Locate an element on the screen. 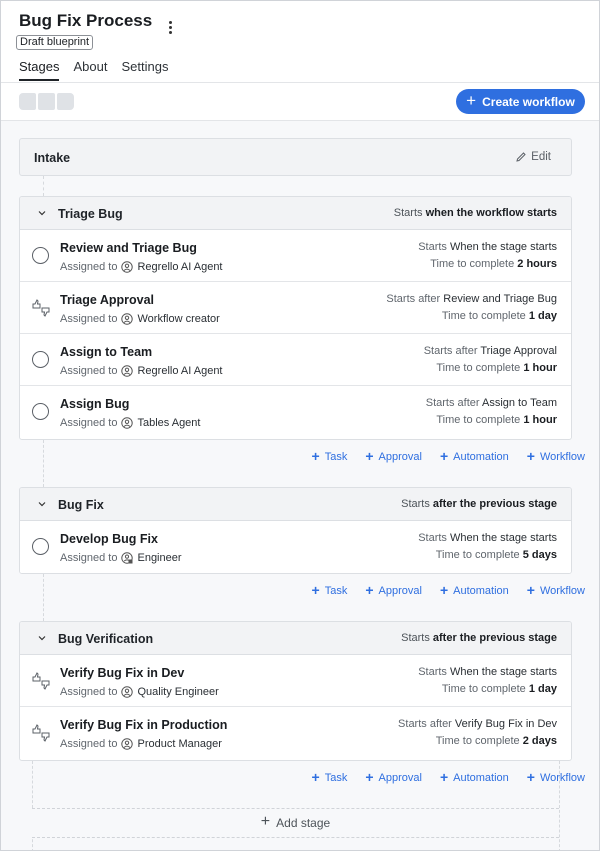 Image resolution: width=600 pixels, height=851 pixels. edit-intake-button: Edit is located at coordinates (533, 157).